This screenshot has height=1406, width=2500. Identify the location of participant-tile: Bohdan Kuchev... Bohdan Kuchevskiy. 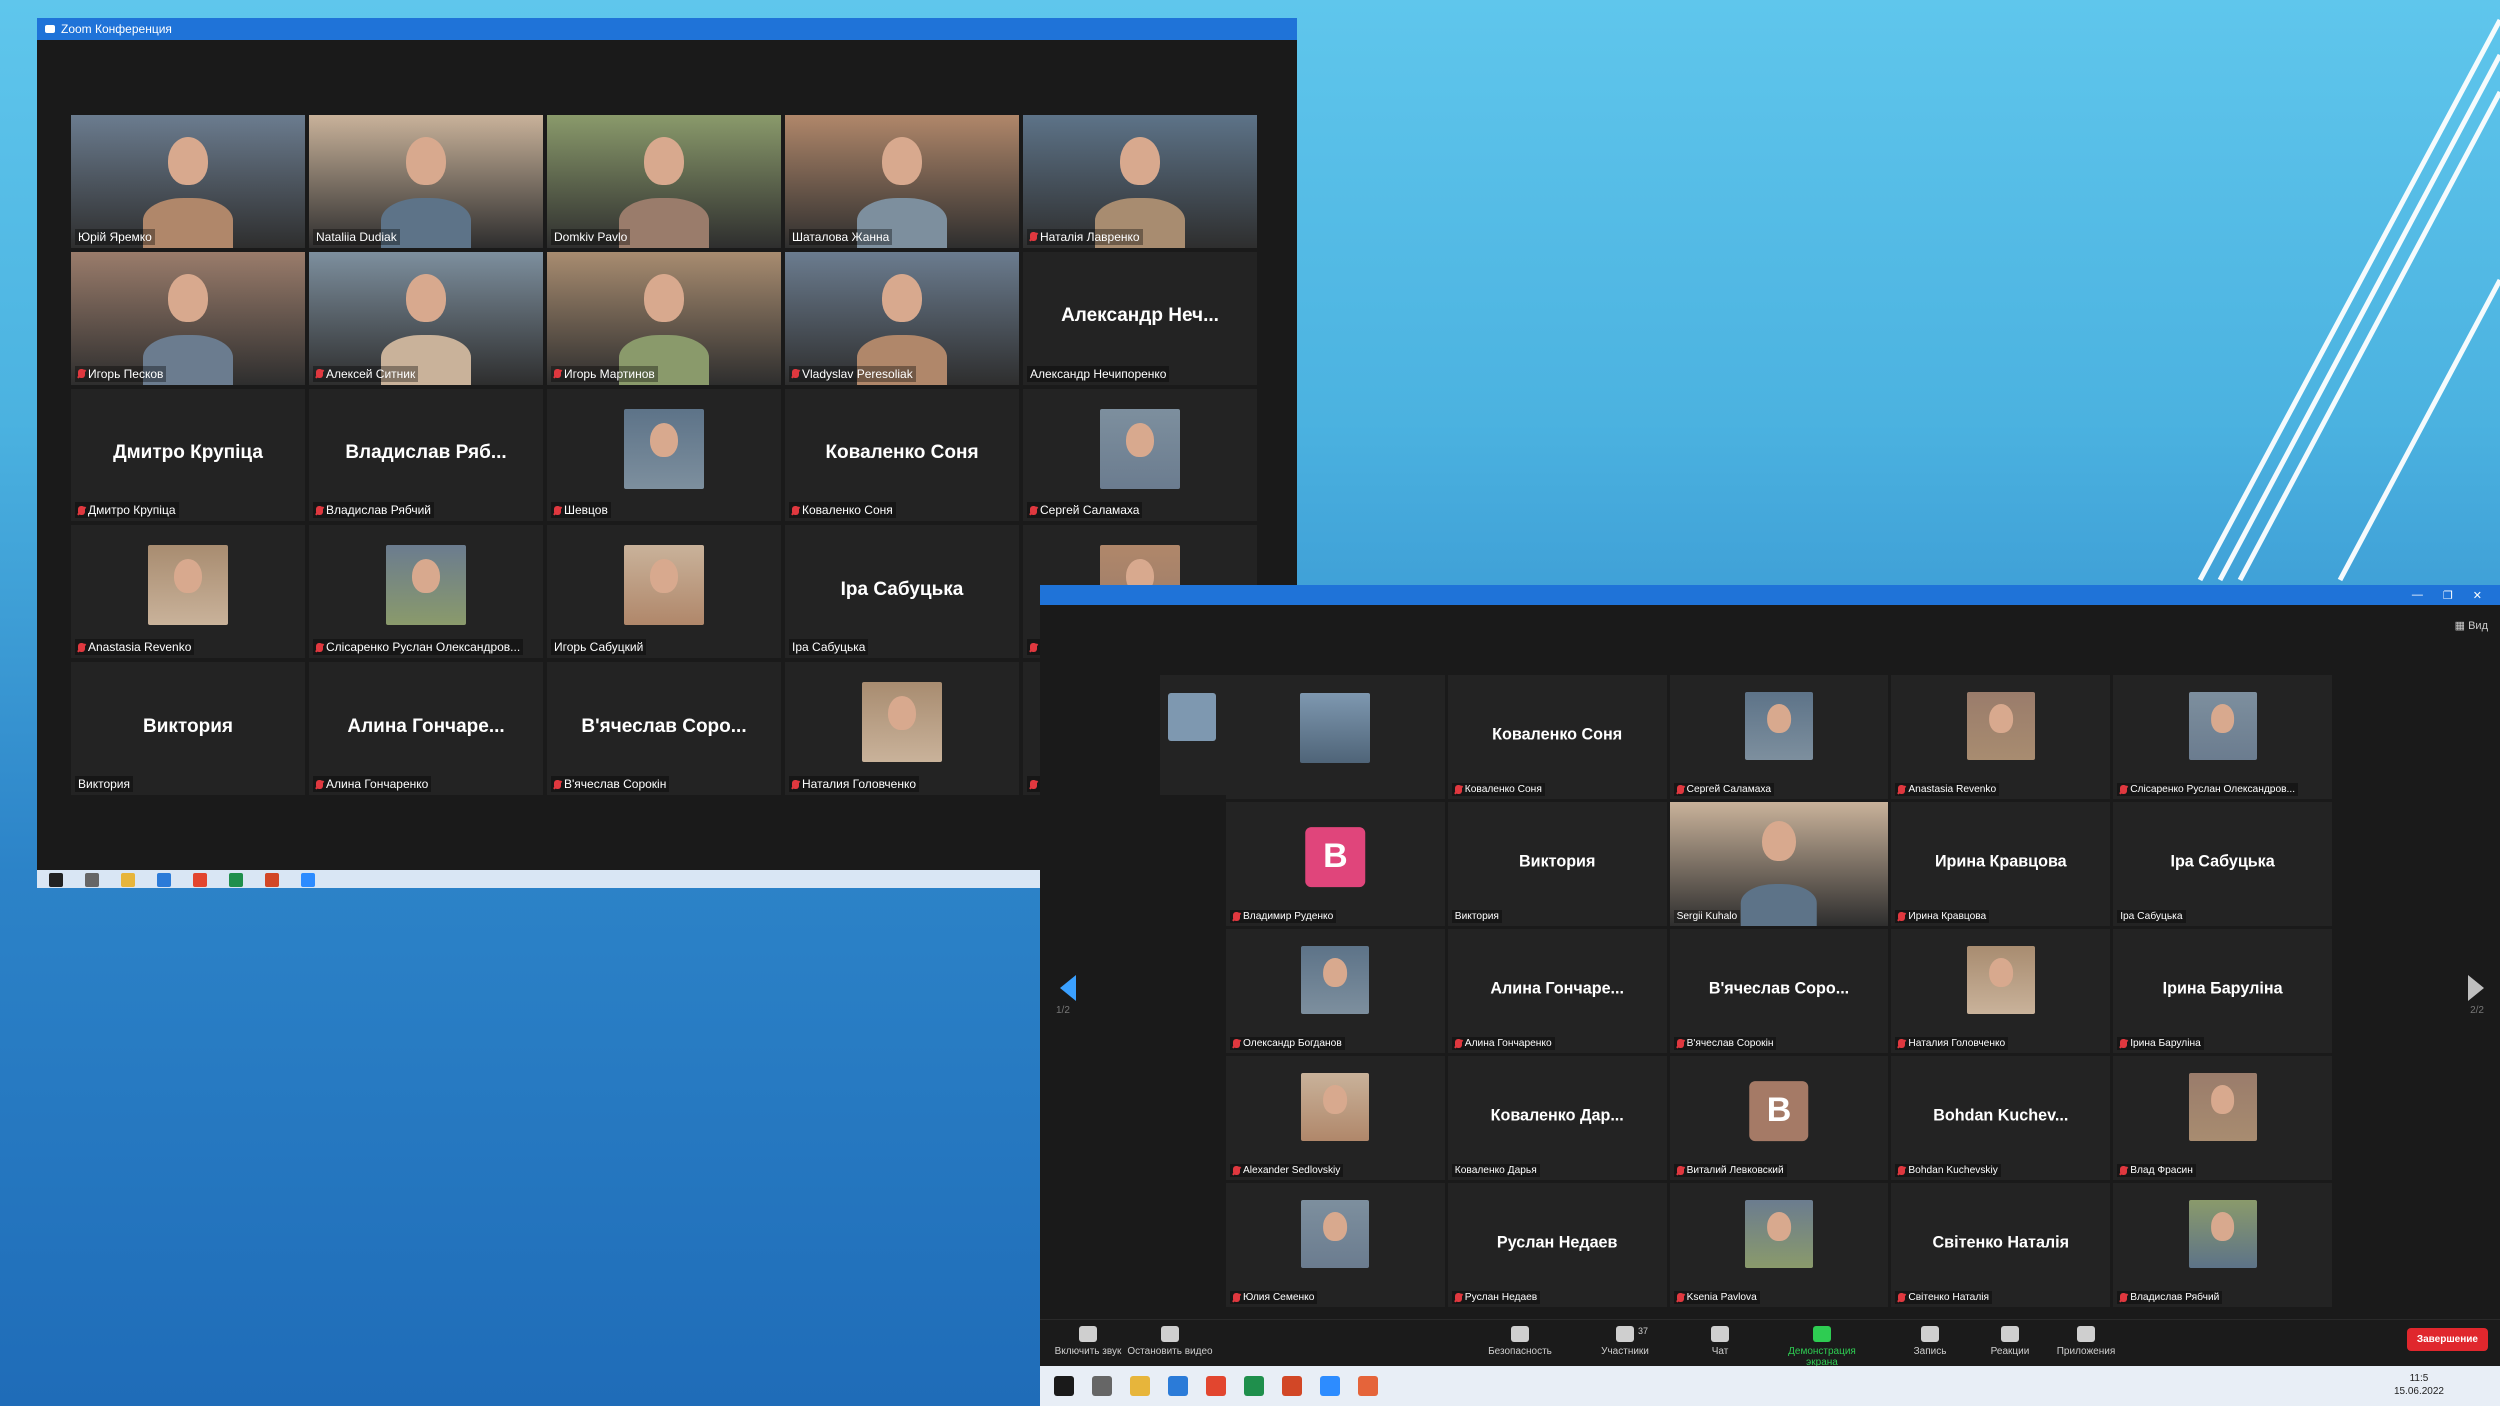
(2001, 1118).